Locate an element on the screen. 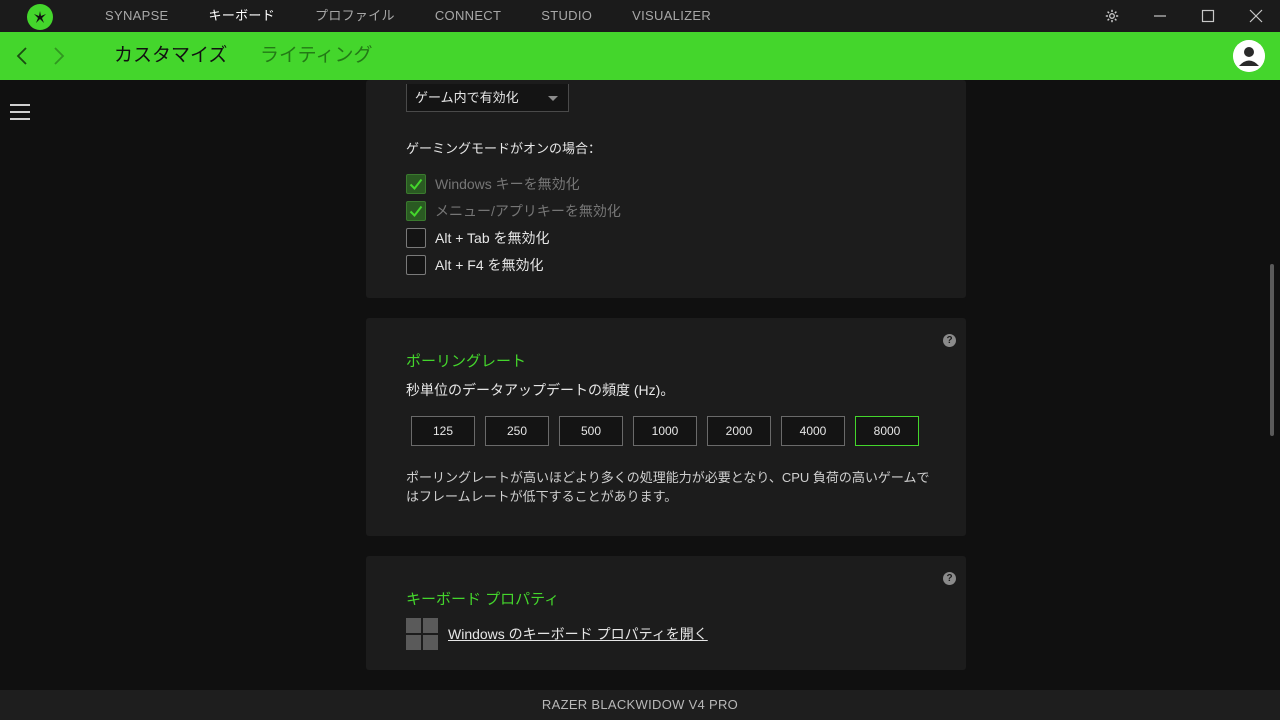 The image size is (1280, 720). close-icon is located at coordinates (1256, 16).